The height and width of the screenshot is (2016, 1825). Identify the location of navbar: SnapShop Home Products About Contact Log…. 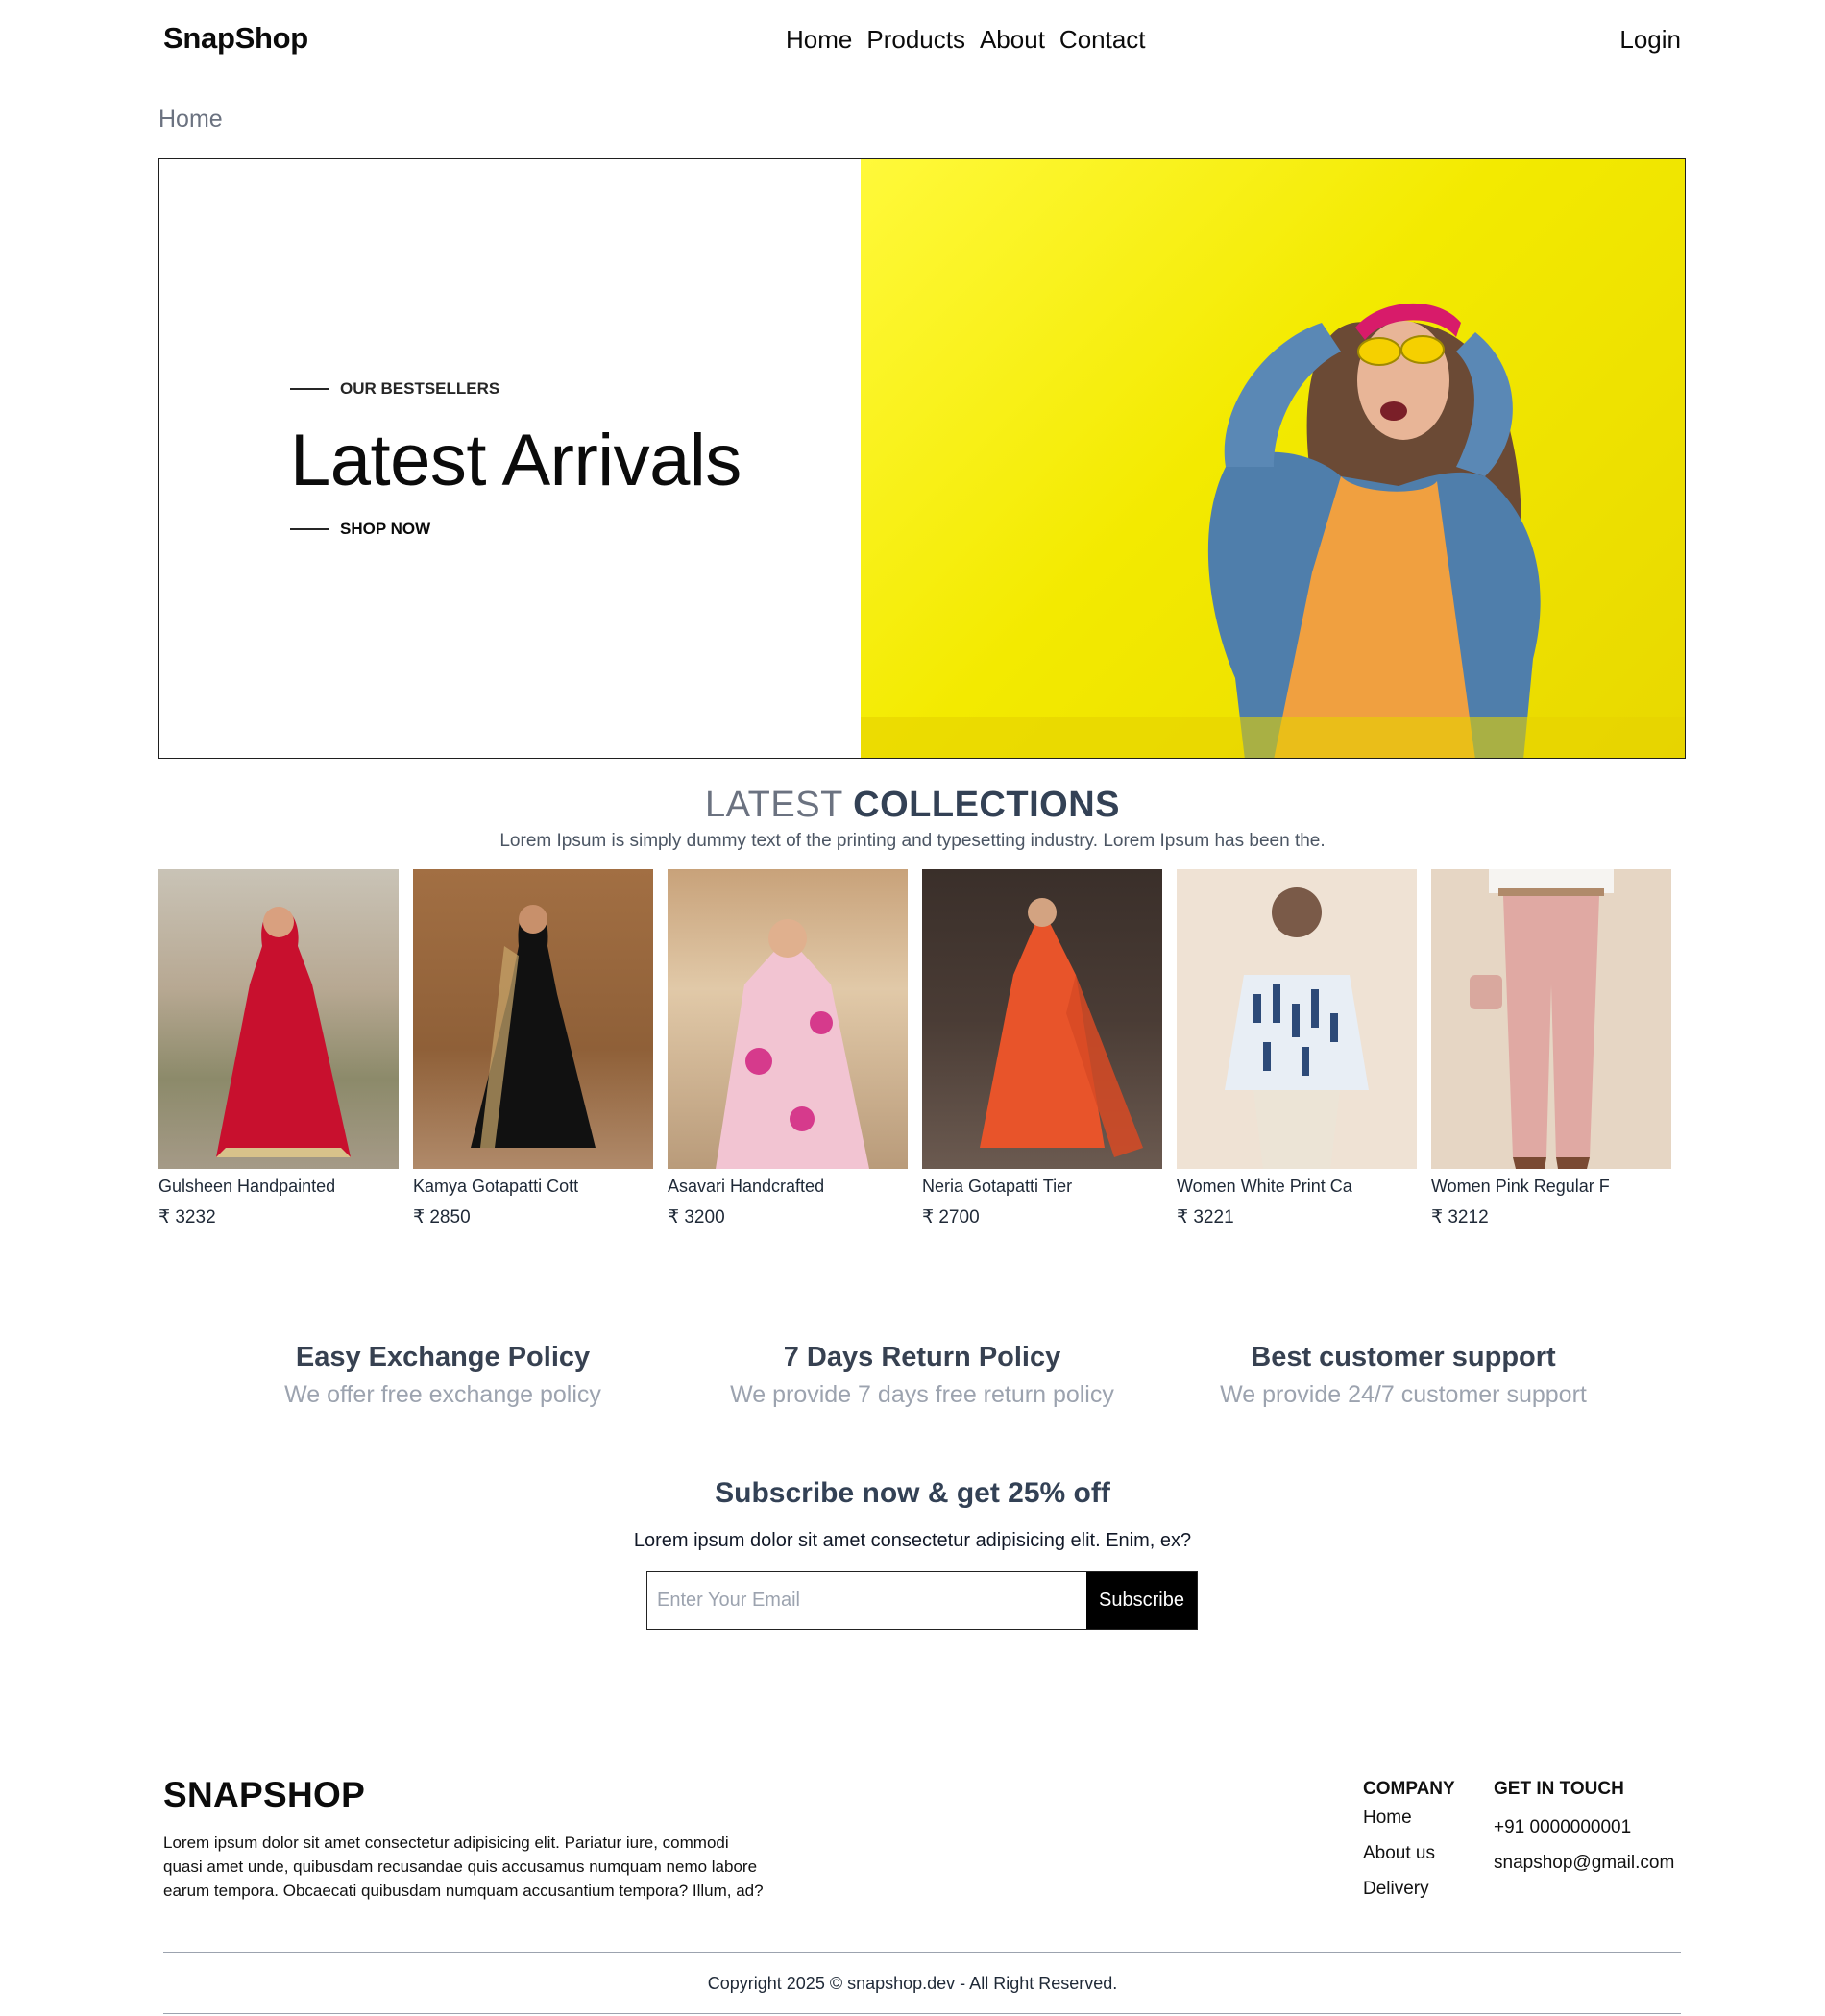
(912, 40).